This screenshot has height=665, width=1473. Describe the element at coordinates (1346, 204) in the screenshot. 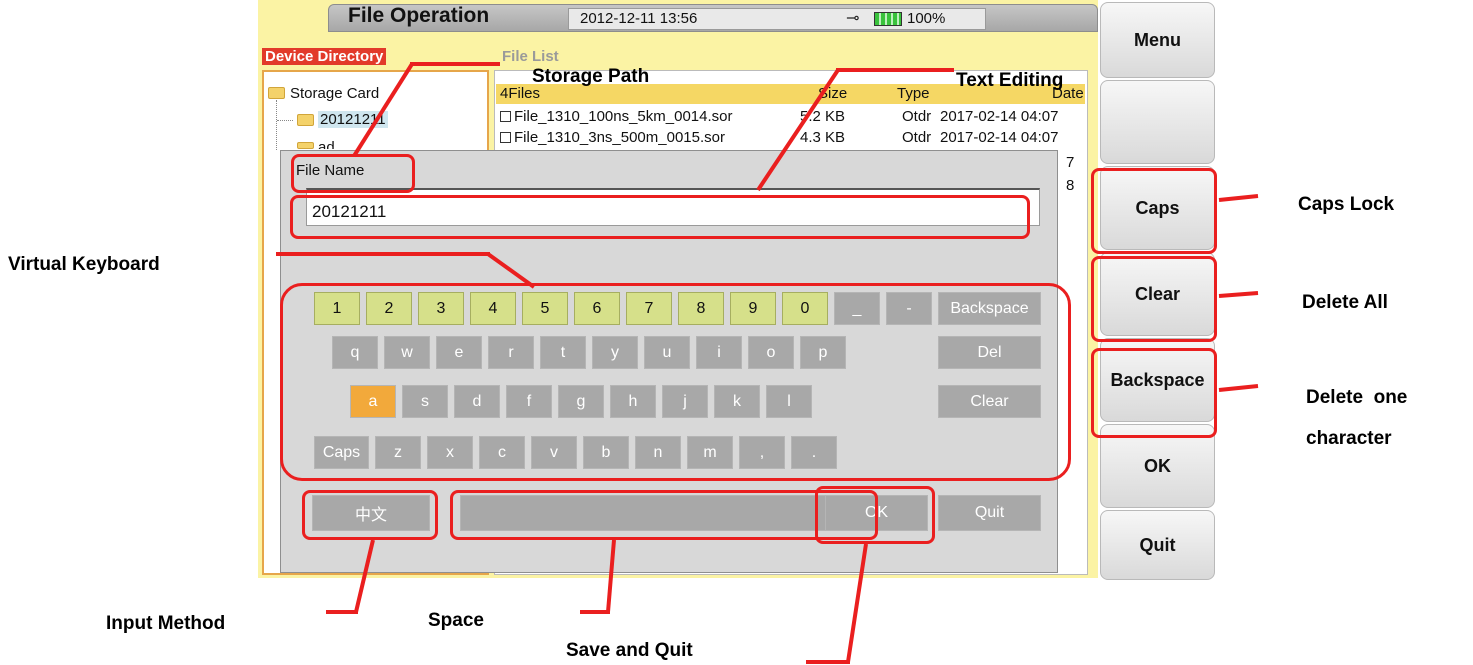

I see `callout-caps-lock: Caps Lock` at that location.